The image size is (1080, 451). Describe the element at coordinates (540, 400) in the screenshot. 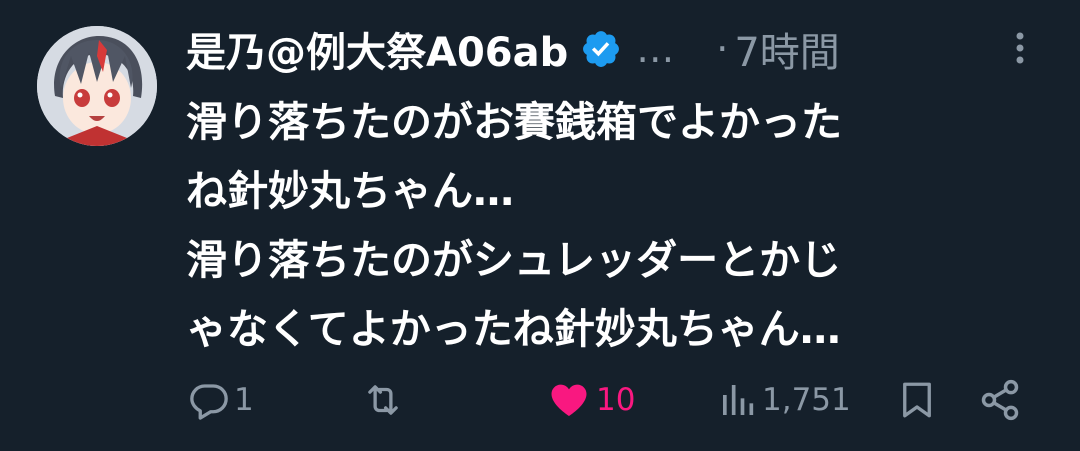

I see `action-bar: 1 10 1,751` at that location.